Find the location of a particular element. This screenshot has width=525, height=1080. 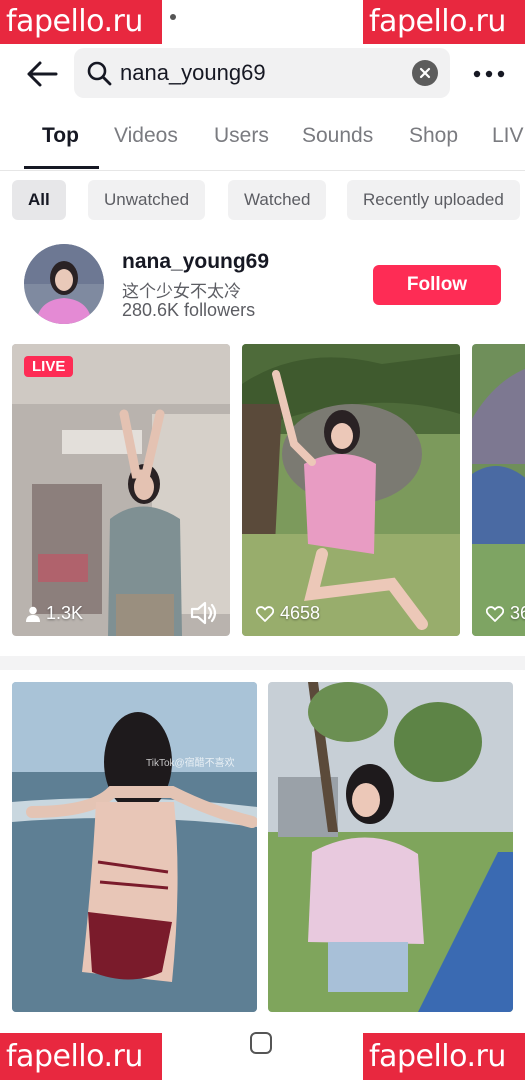

tiktok-watermark: TikTok@宿醋不喜欢 is located at coordinates (190, 763).